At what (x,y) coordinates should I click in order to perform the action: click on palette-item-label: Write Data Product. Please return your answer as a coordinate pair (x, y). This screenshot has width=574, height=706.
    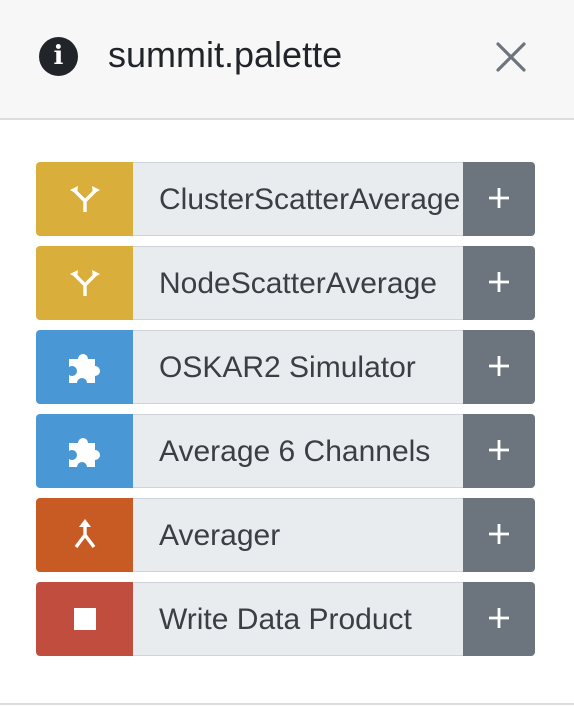
    Looking at the image, I should click on (285, 619).